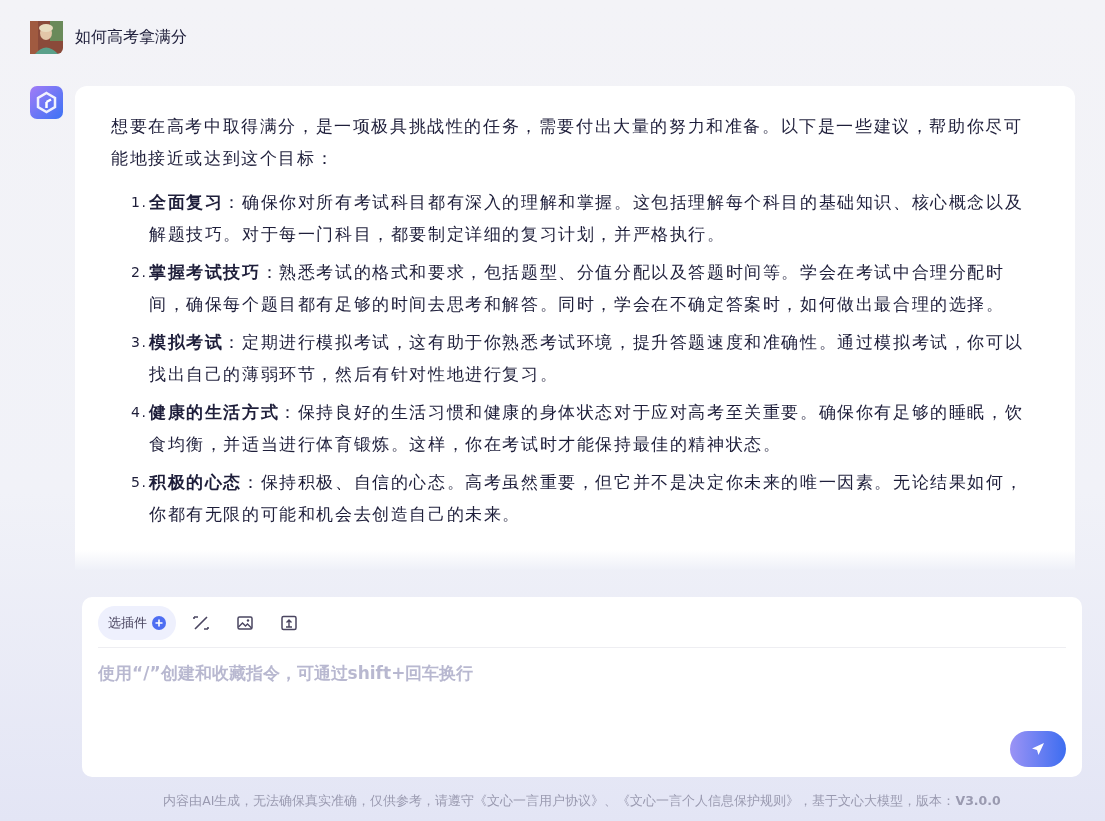 This screenshot has width=1105, height=821. I want to click on list-number: 2., so click(140, 272).